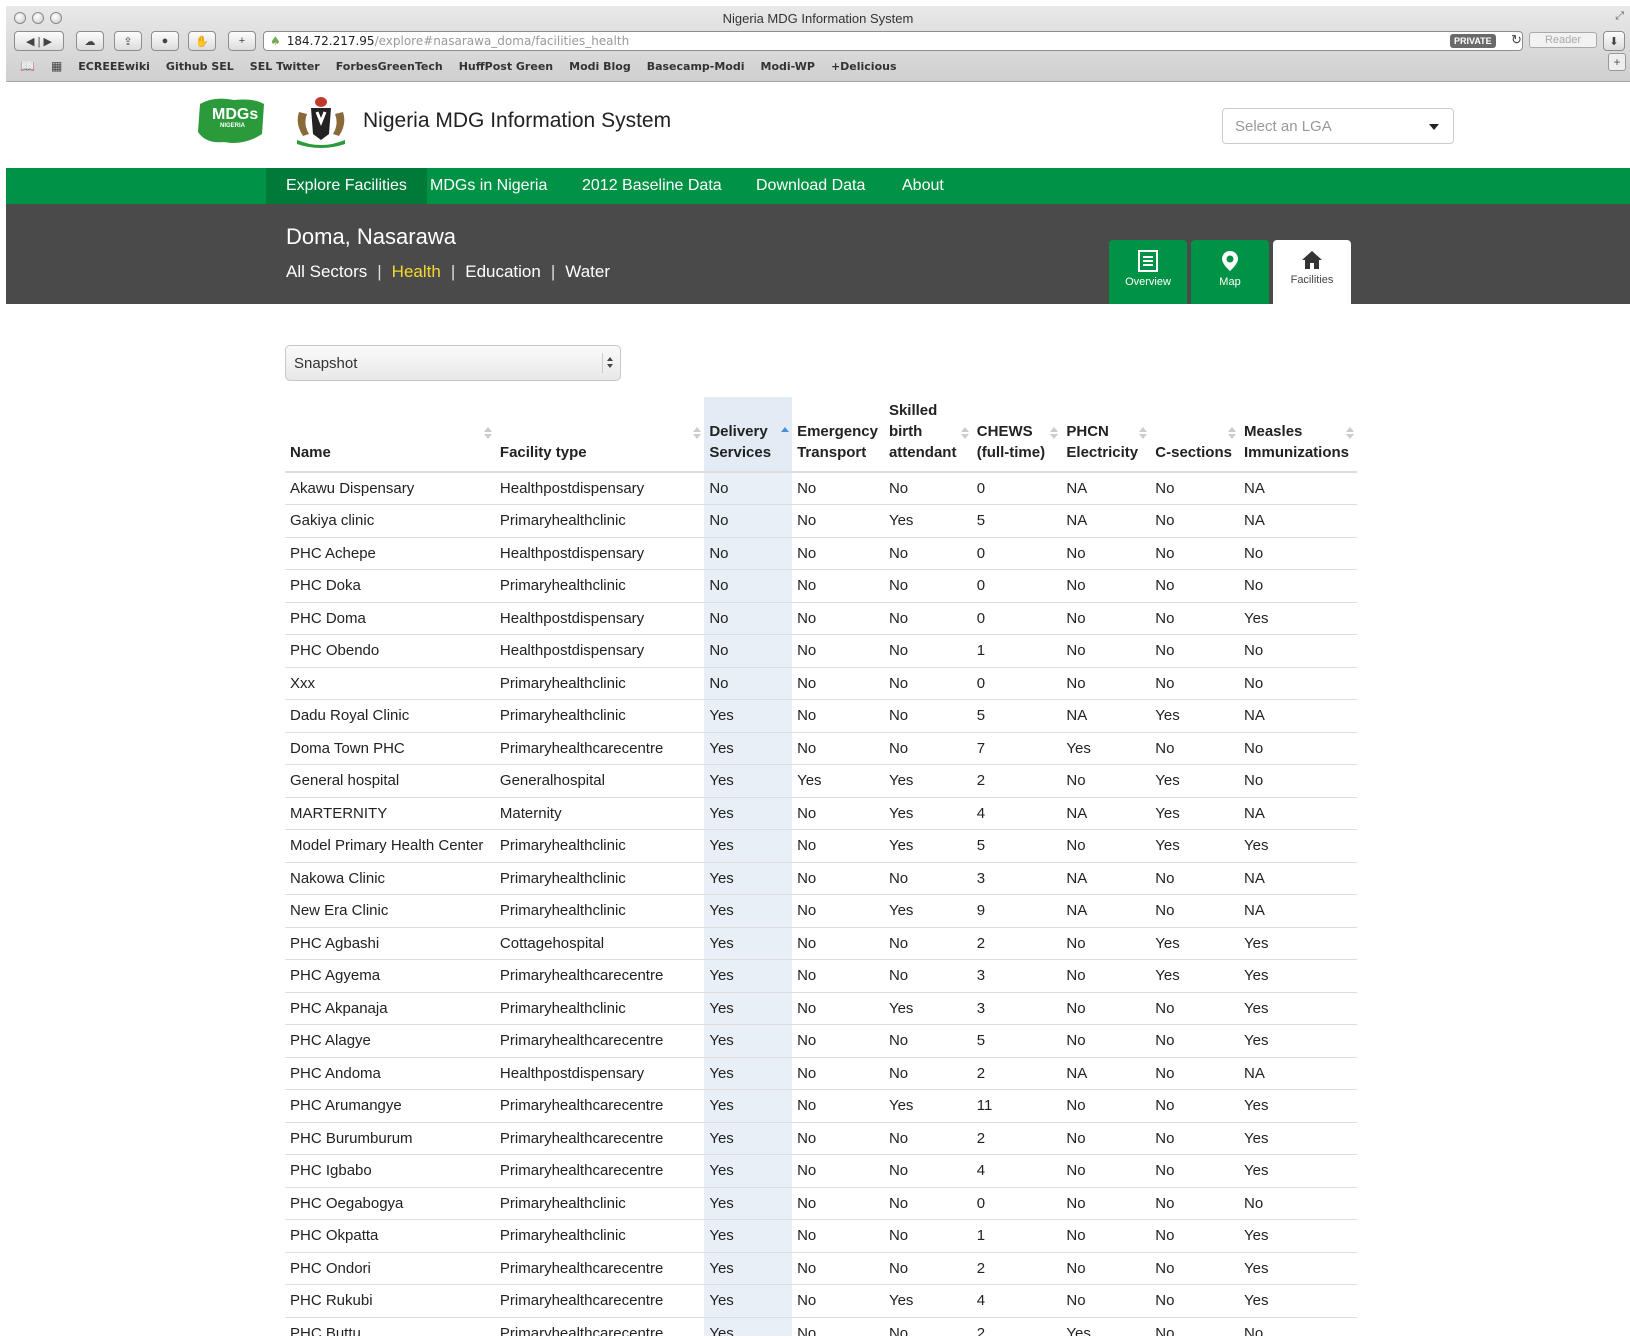  I want to click on tab-overview: Overview, so click(1148, 272).